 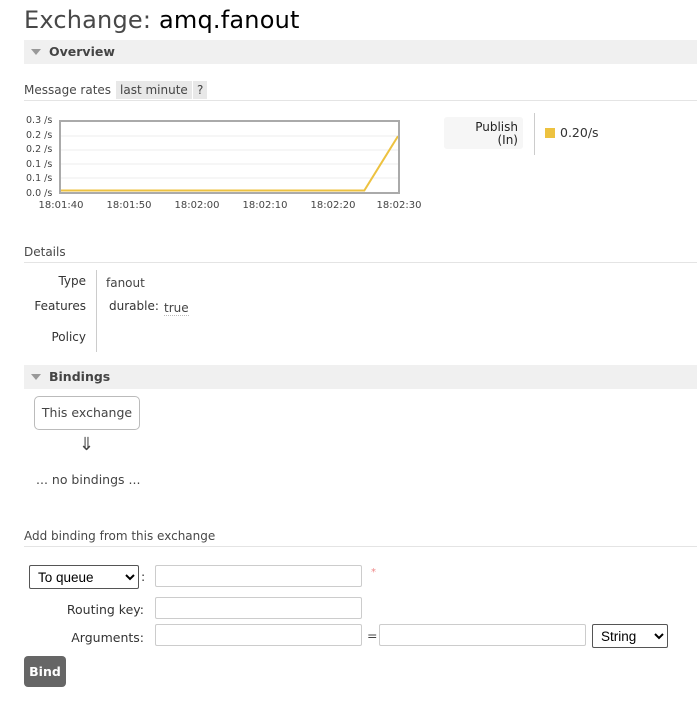 I want to click on page-title: Exchange: amq.fanout, so click(x=162, y=20).